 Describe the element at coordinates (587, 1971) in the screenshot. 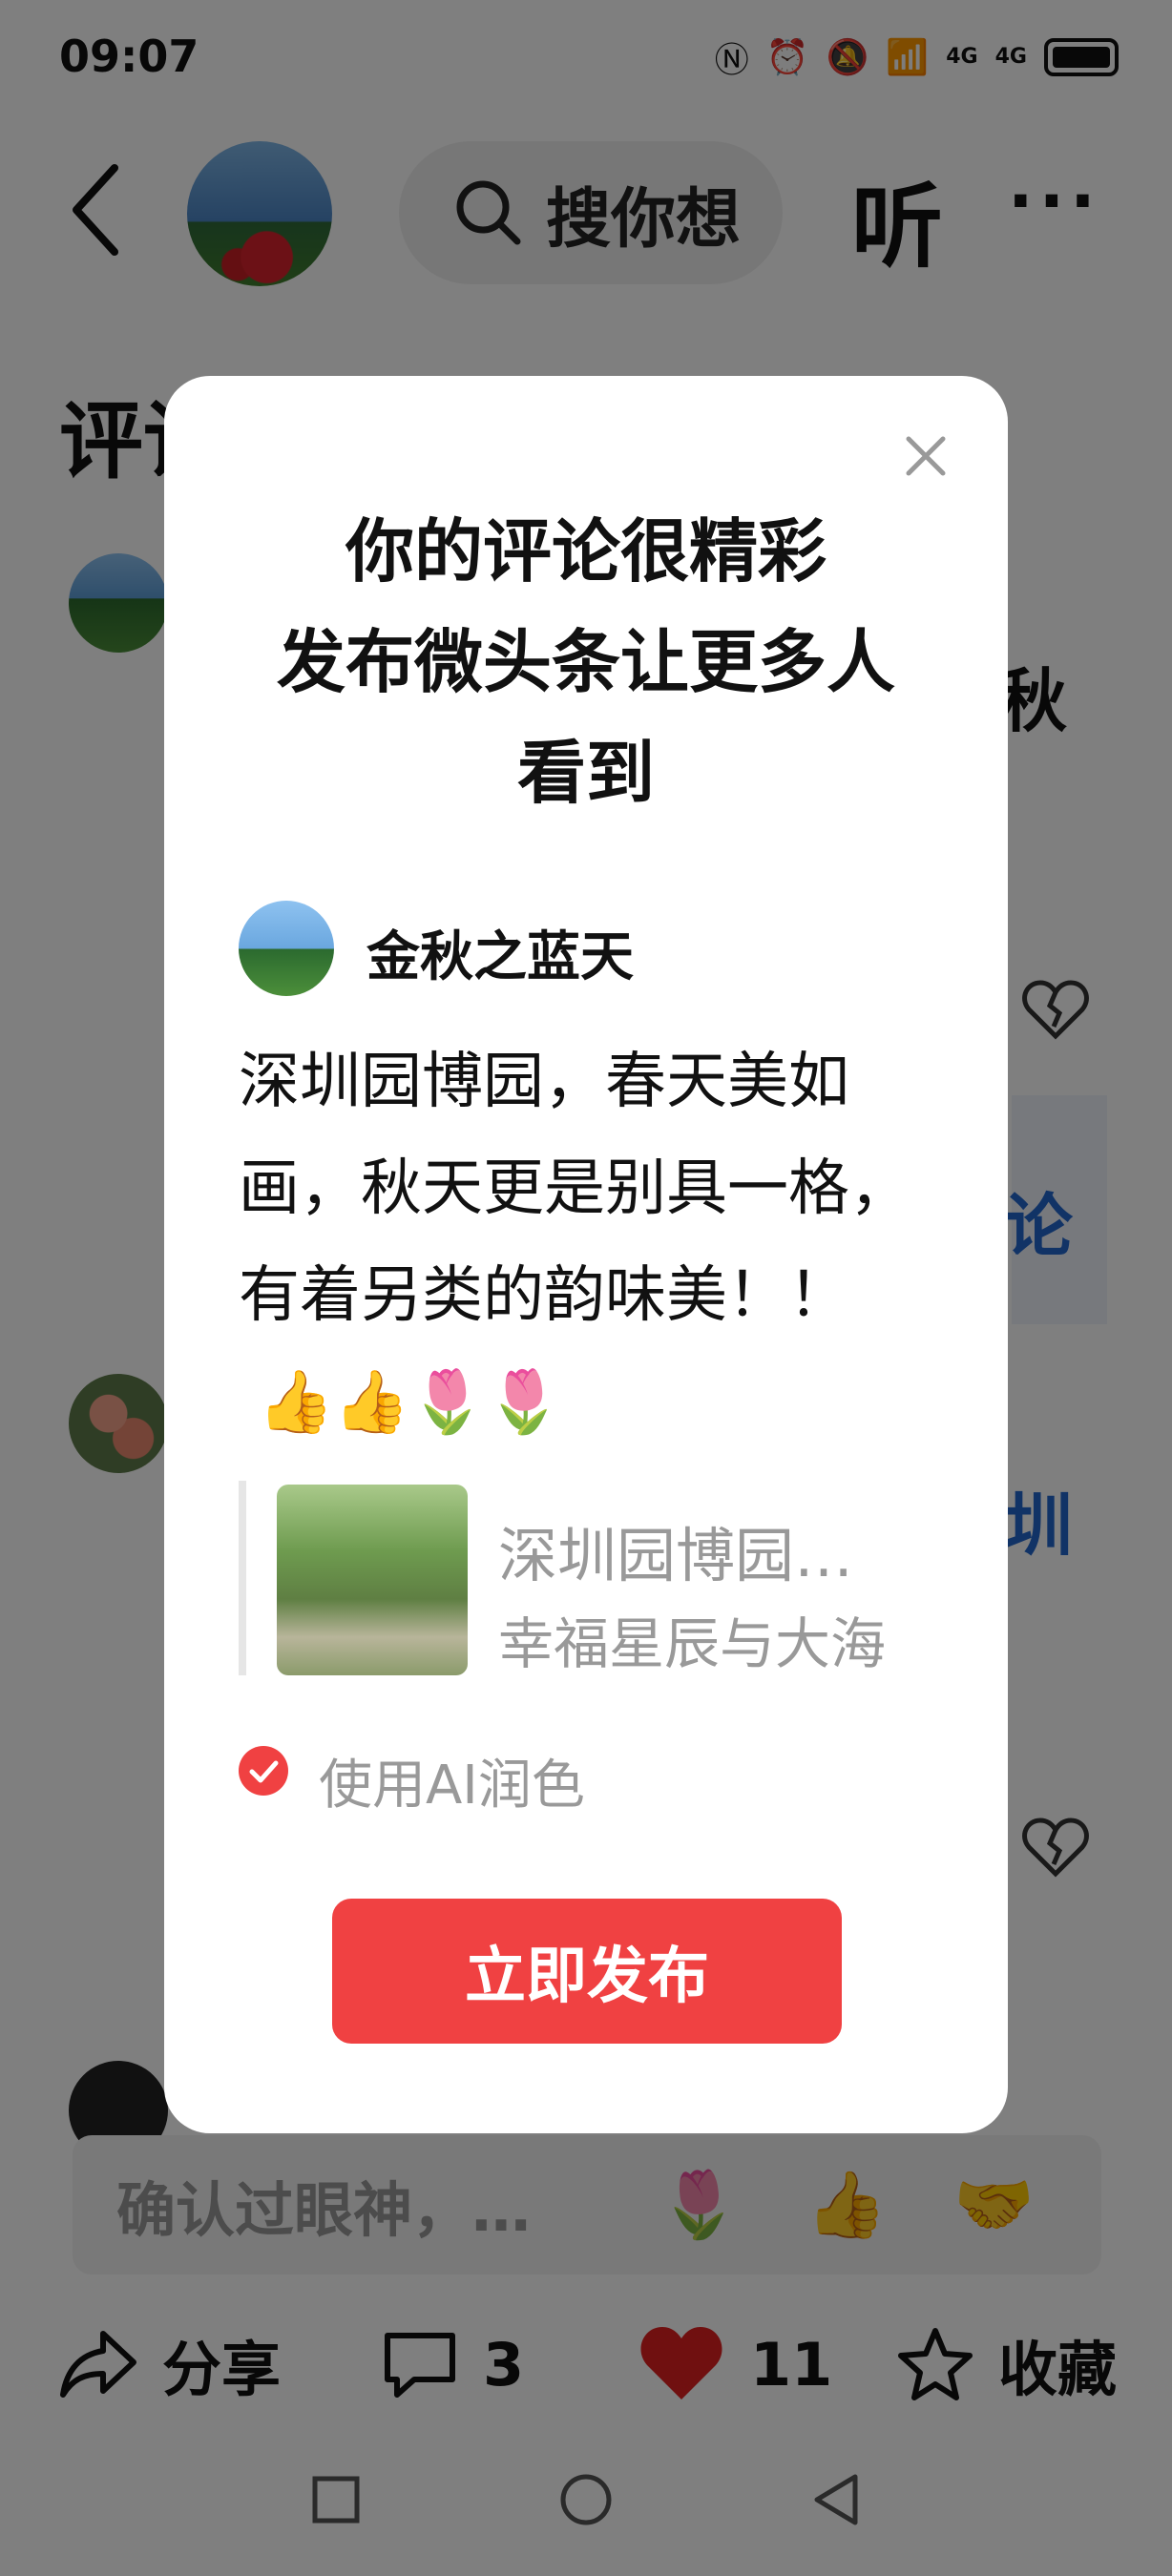

I see `publish-button: 立即发布` at that location.